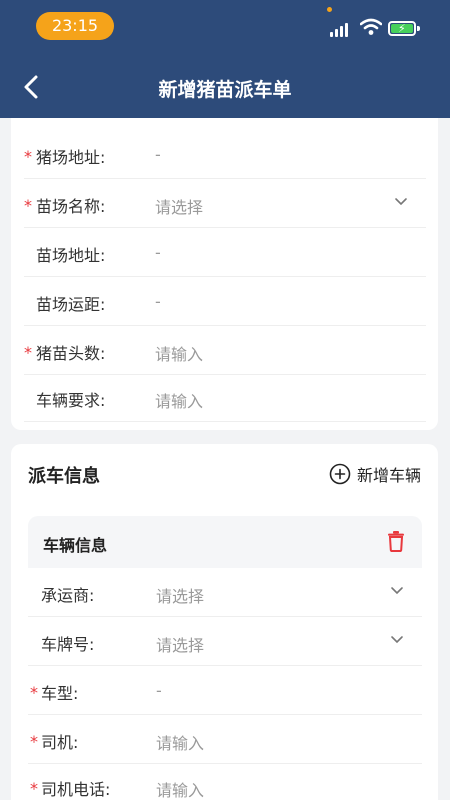 This screenshot has width=450, height=800. Describe the element at coordinates (180, 595) in the screenshot. I see `carrier-select: 请选择` at that location.